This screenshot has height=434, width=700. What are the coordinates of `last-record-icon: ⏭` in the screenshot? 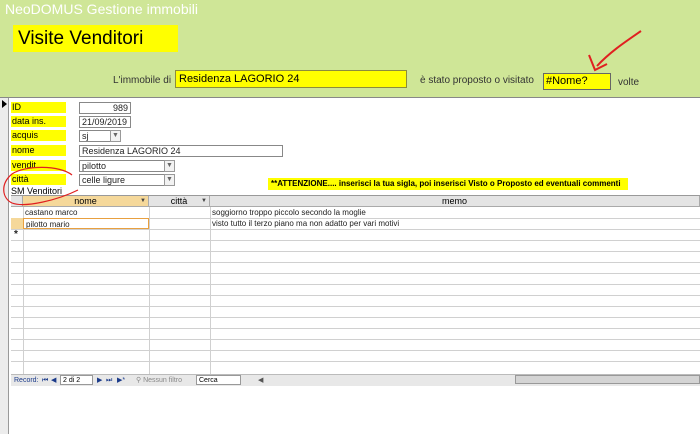 It's located at (109, 380).